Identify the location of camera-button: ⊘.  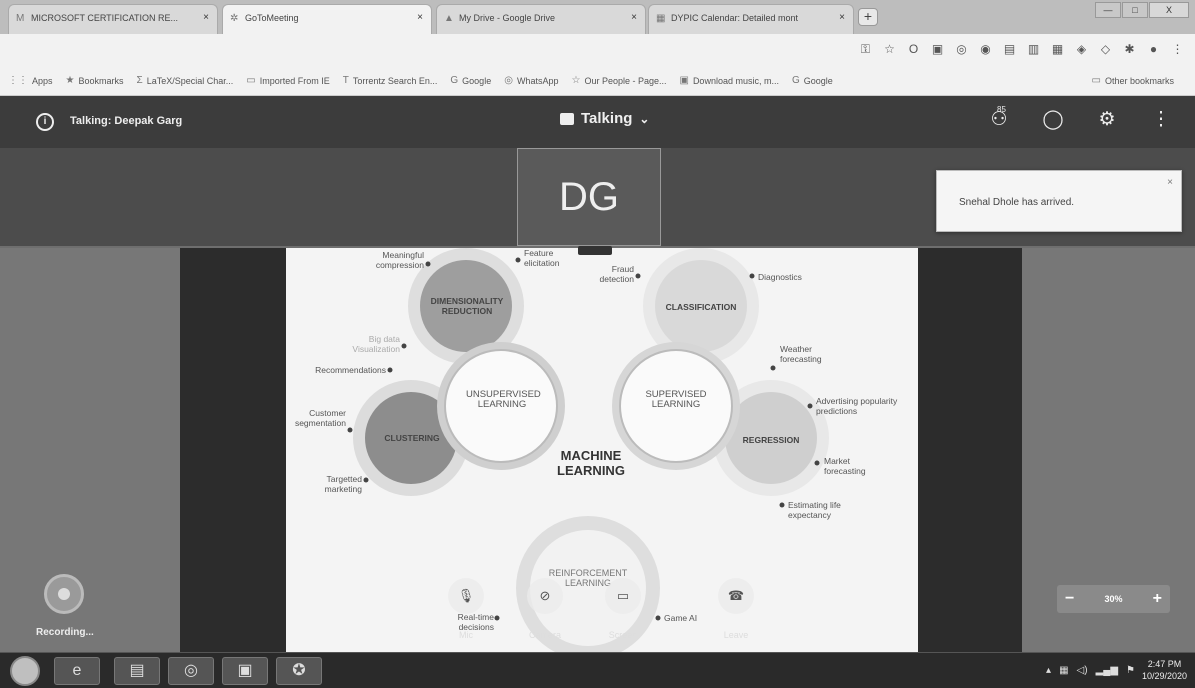
(545, 596).